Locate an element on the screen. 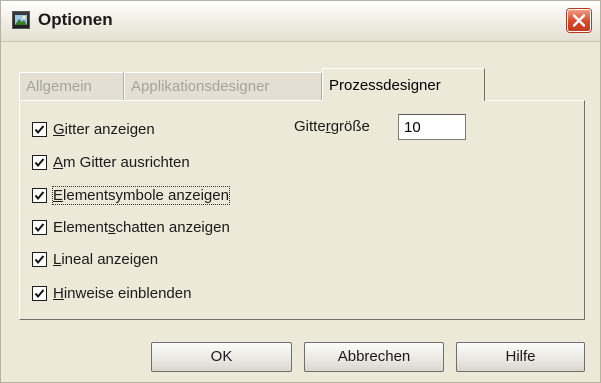  tab-allgemein: Allgemein is located at coordinates (71, 86).